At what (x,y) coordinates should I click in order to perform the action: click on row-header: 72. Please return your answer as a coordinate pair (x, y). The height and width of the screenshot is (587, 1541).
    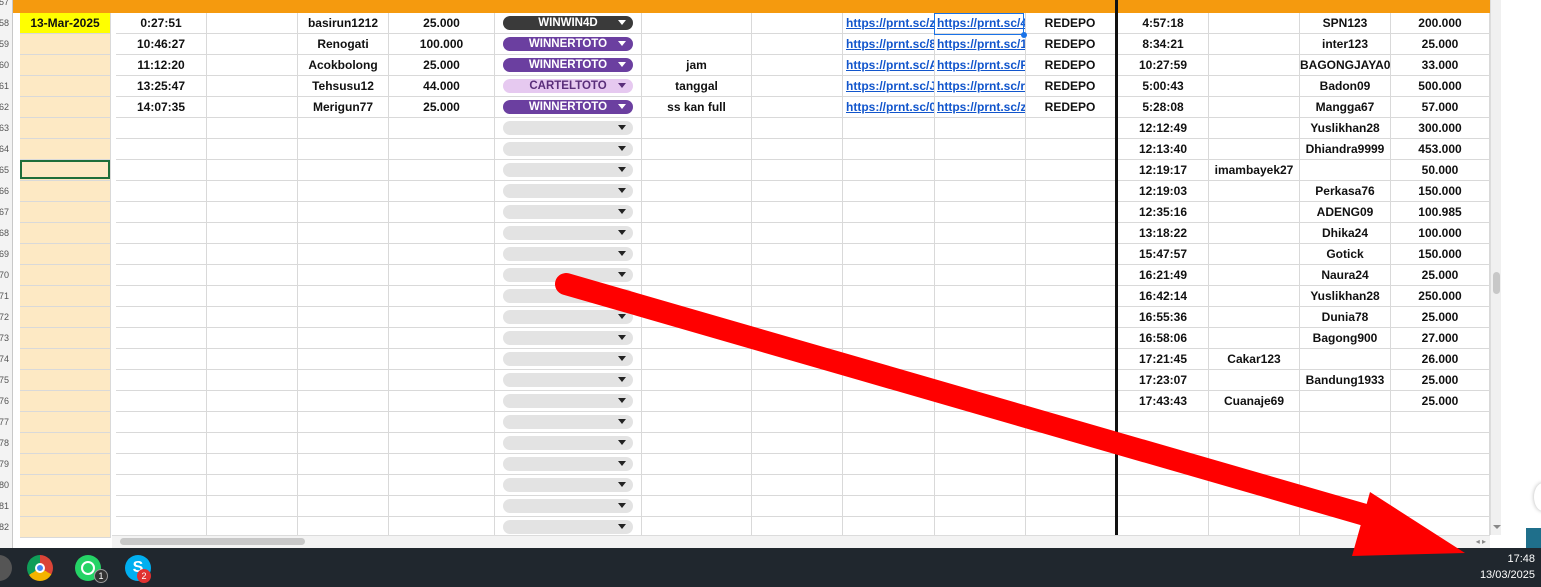
    Looking at the image, I should click on (6, 317).